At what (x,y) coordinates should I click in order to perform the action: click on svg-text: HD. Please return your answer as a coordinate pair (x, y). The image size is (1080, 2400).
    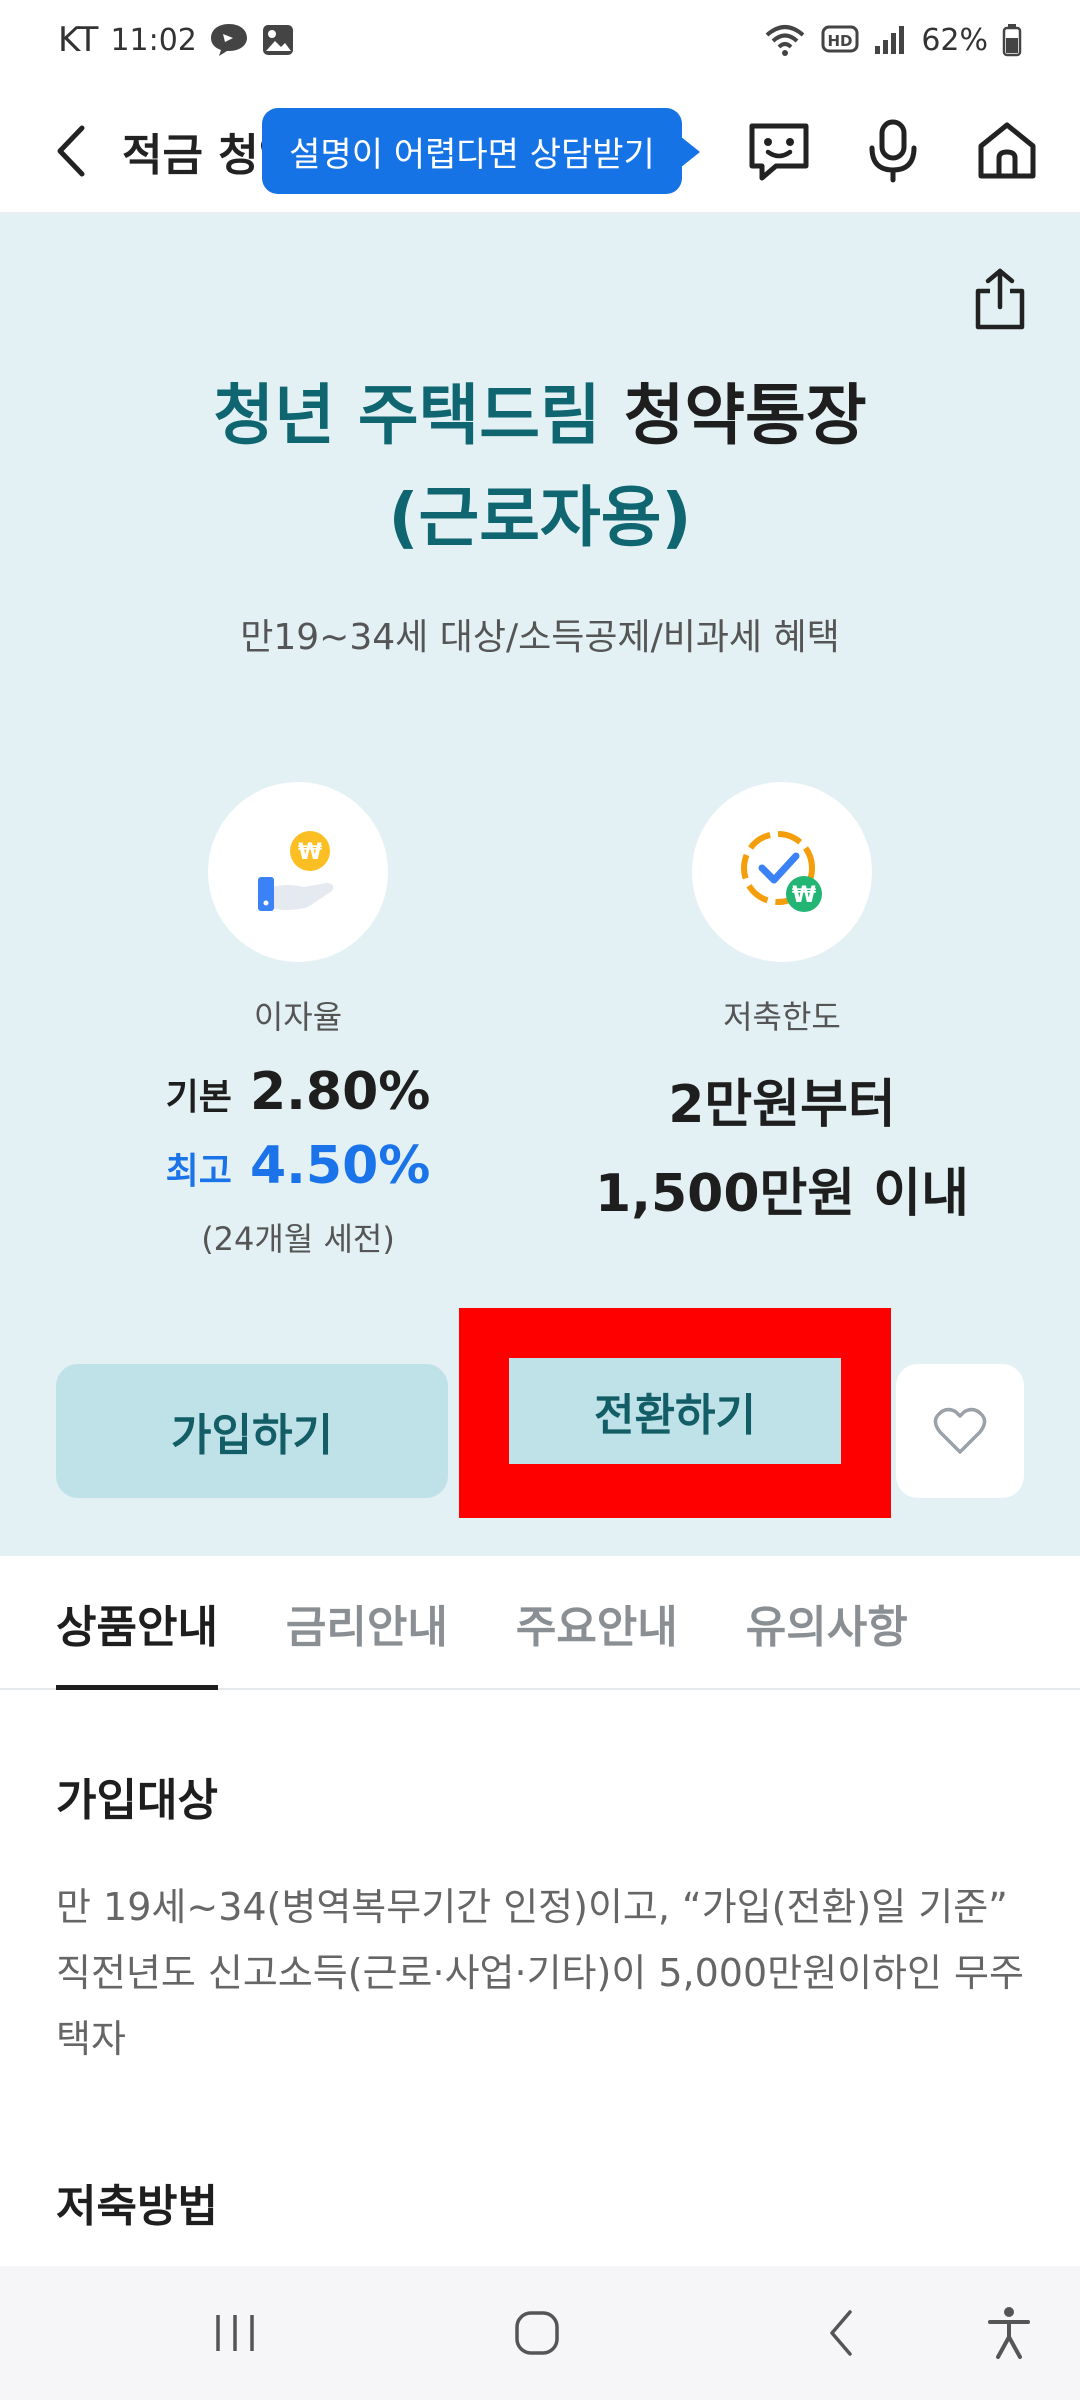
    Looking at the image, I should click on (840, 41).